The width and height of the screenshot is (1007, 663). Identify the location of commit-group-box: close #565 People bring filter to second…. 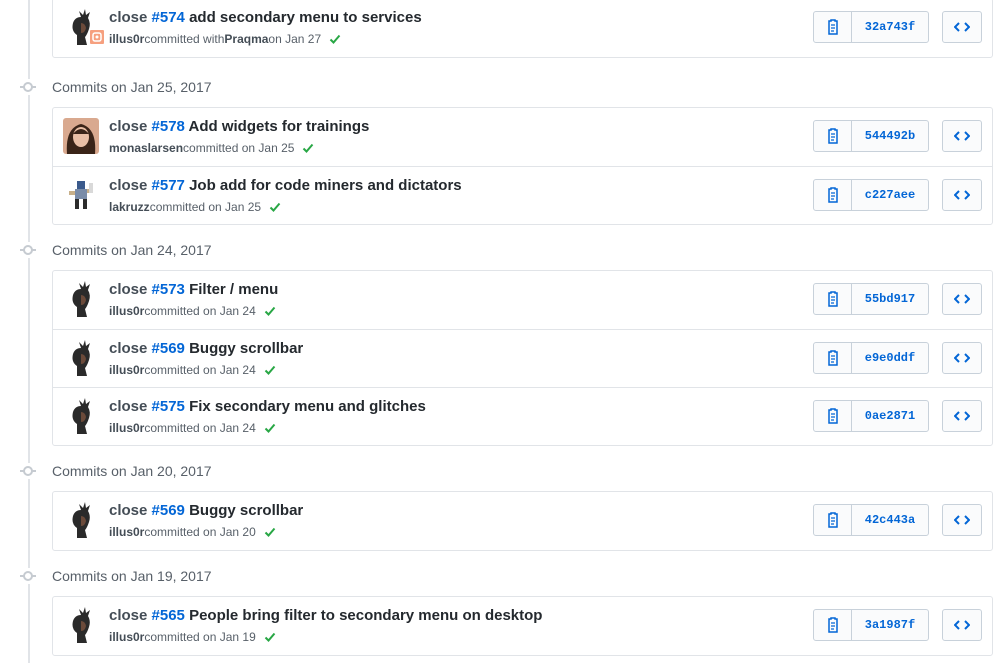
(522, 626).